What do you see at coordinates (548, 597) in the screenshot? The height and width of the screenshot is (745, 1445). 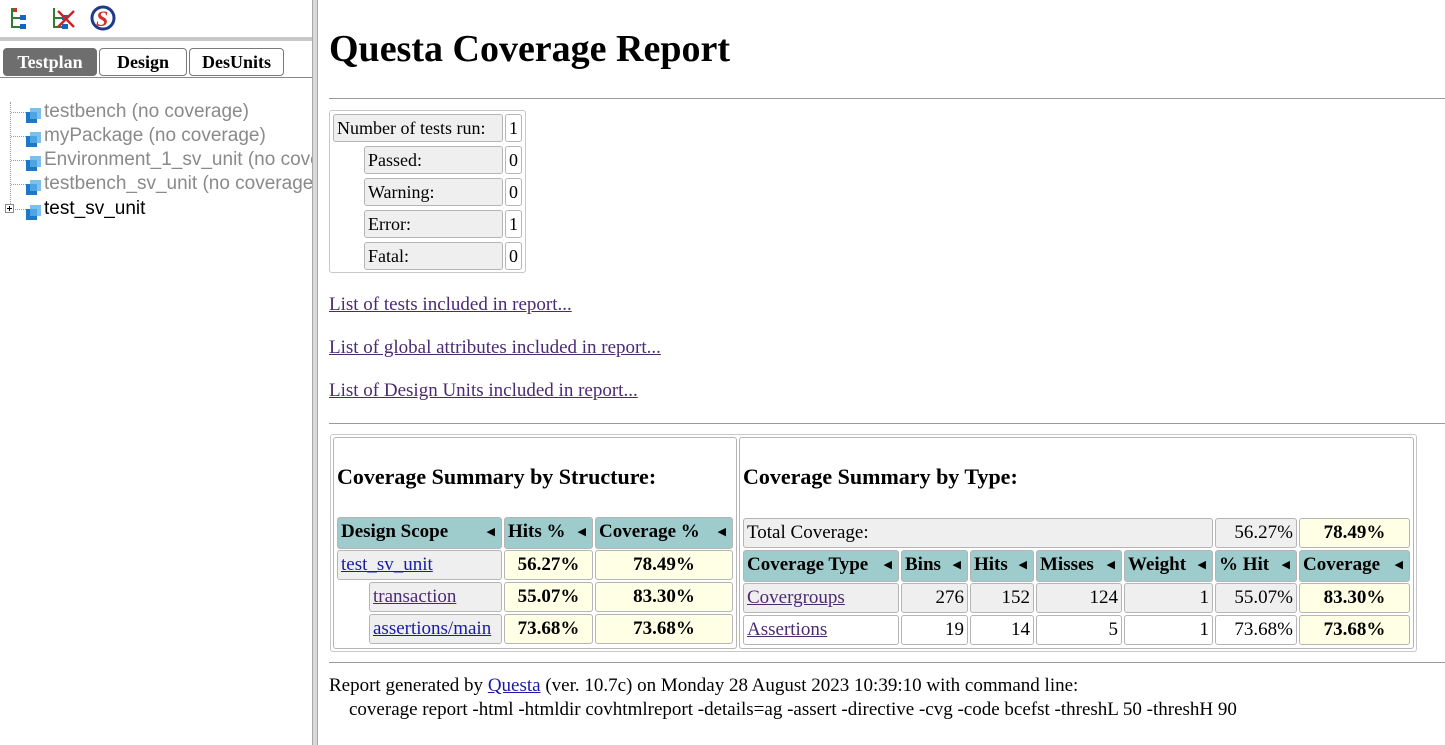 I see `hits-cell: 55.07%` at bounding box center [548, 597].